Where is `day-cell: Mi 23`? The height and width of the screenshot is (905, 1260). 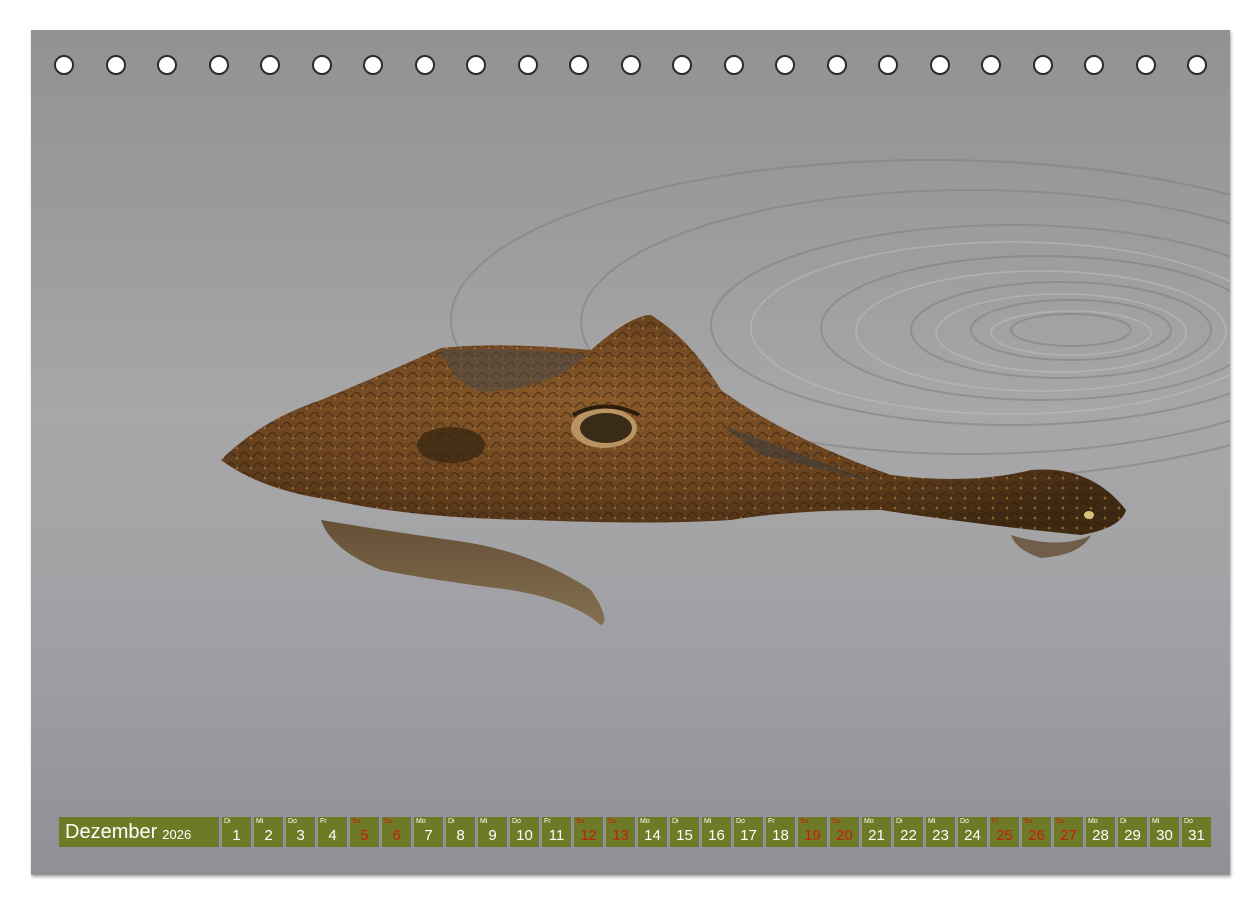
day-cell: Mi 23 is located at coordinates (940, 832).